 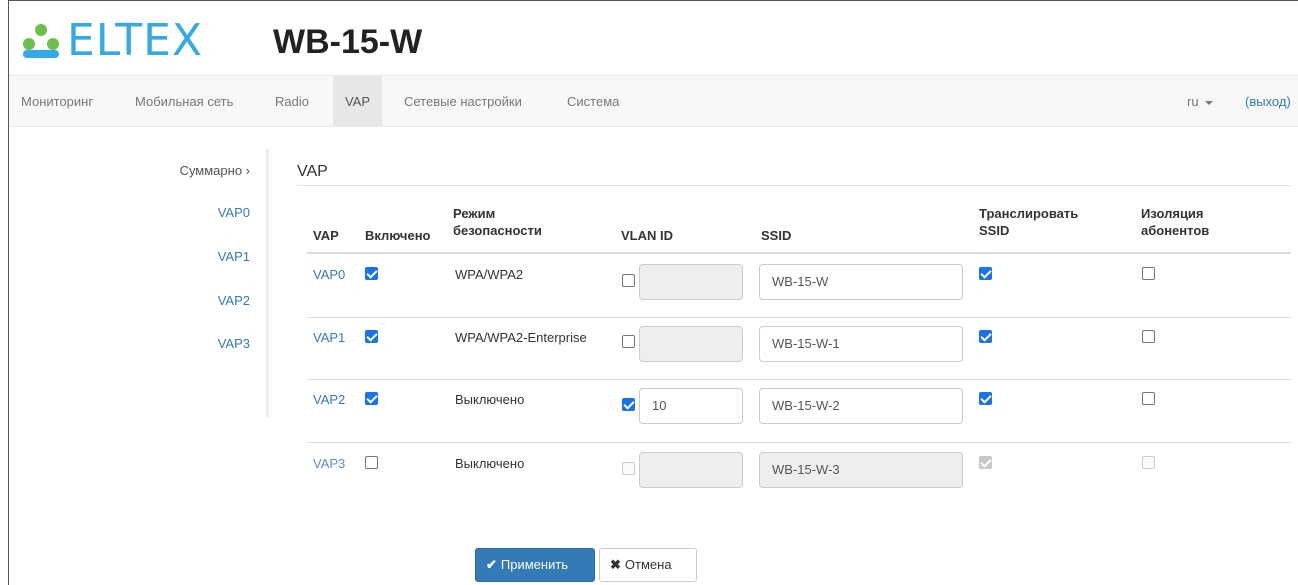 I want to click on ssid-field: WB-15-W-3, so click(x=861, y=470).